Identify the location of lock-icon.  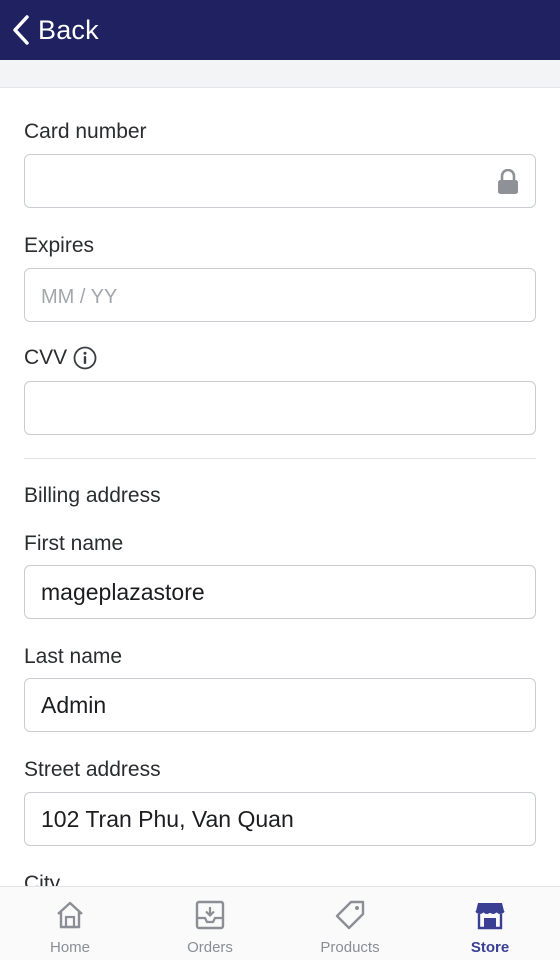
(508, 184).